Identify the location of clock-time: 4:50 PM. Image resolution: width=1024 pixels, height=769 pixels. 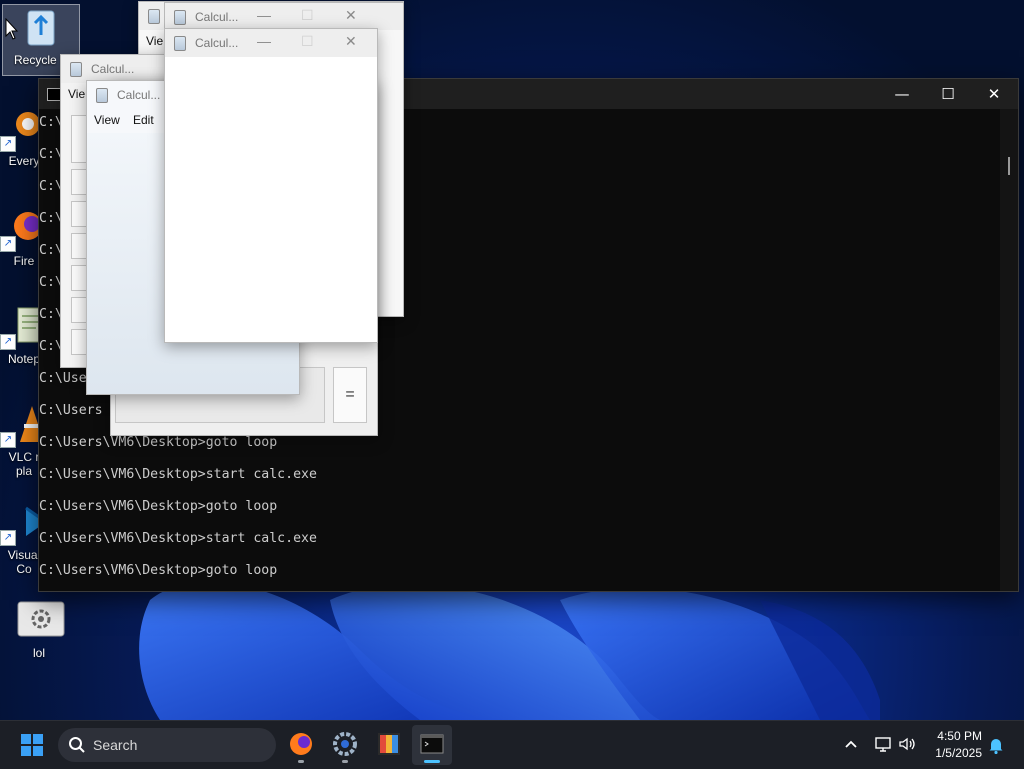
(951, 736).